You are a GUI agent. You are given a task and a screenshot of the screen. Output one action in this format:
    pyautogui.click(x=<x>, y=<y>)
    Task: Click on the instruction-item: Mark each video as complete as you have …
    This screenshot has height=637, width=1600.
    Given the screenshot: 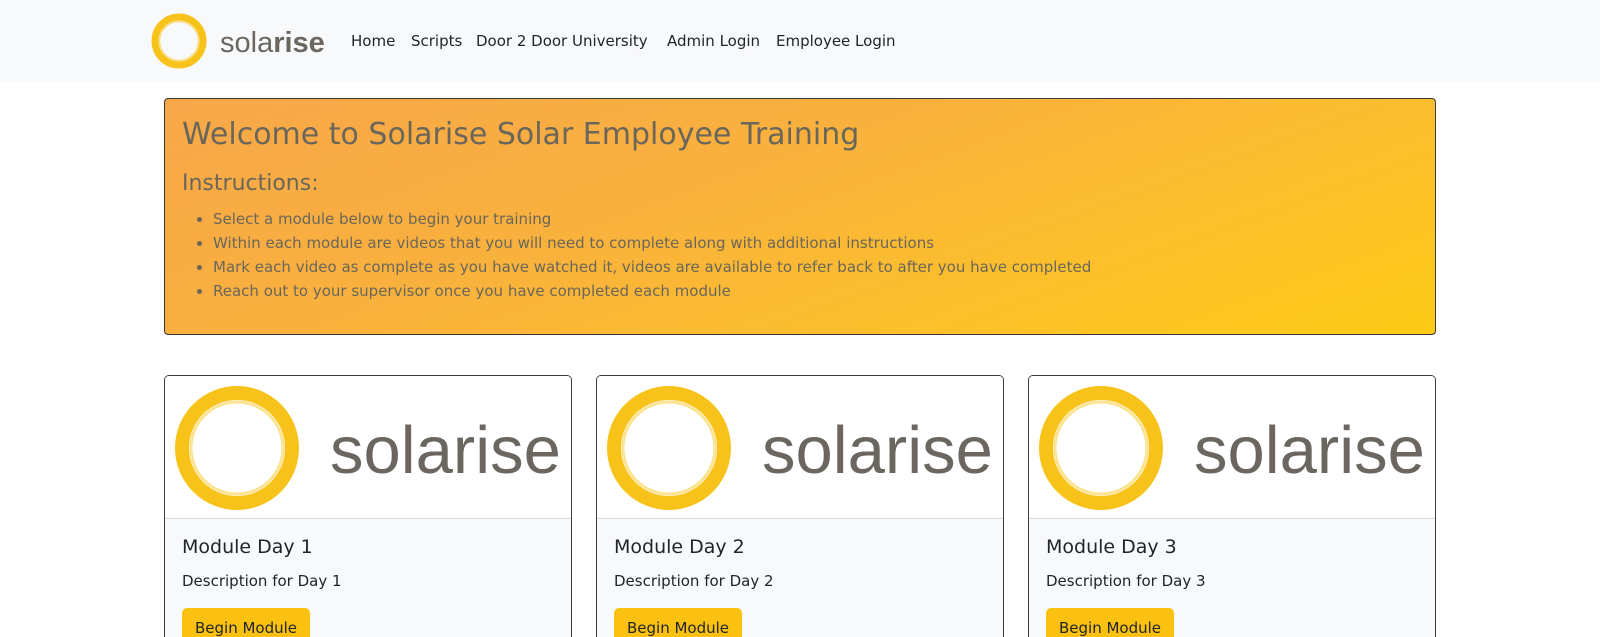 What is the action you would take?
    pyautogui.click(x=652, y=267)
    